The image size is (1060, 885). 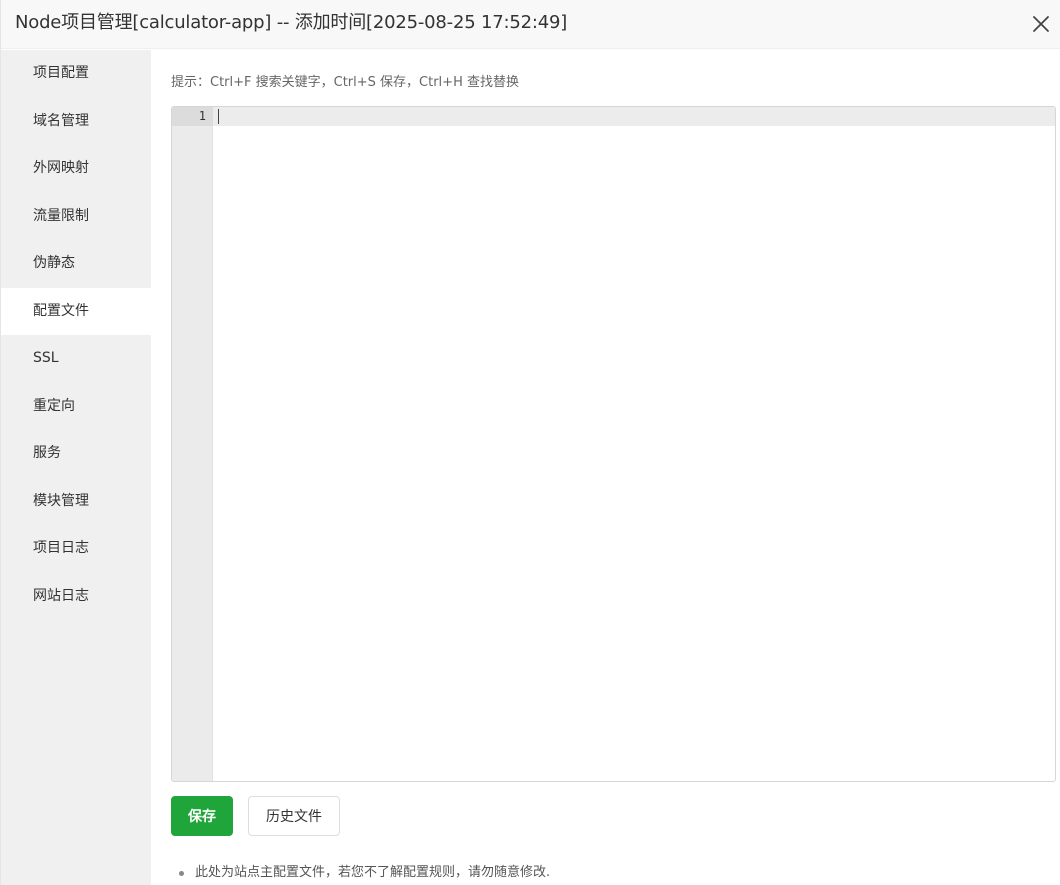 What do you see at coordinates (634, 116) in the screenshot?
I see `editor-active-line` at bounding box center [634, 116].